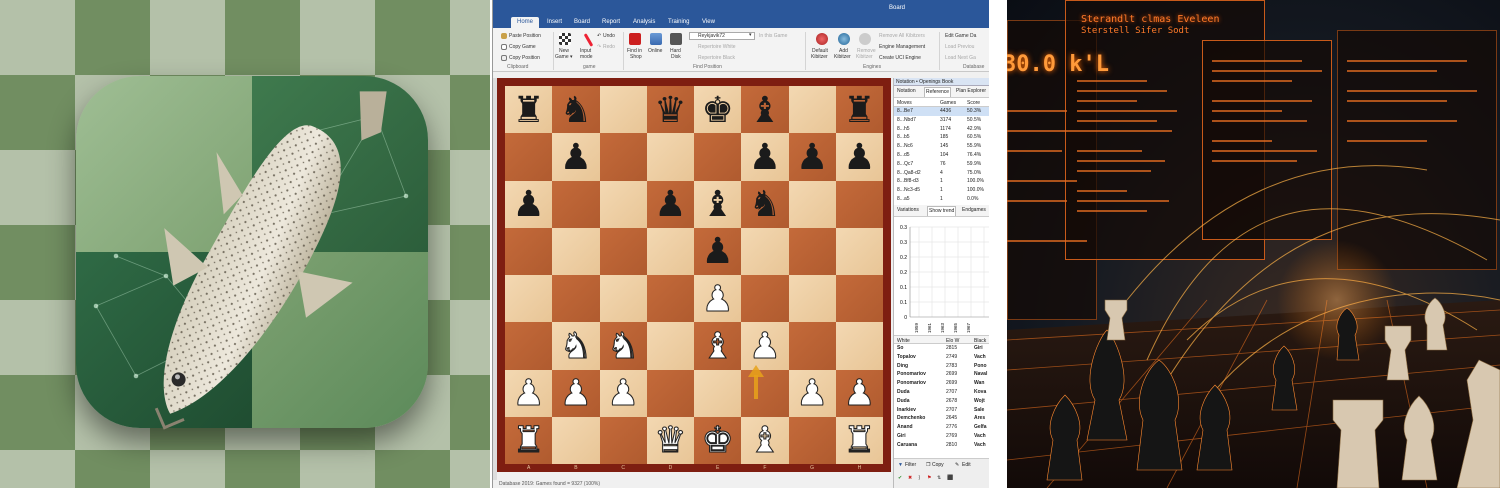 This screenshot has width=1500, height=488. I want to click on move-row: 8...d5 104 76.4%, so click(941, 155).